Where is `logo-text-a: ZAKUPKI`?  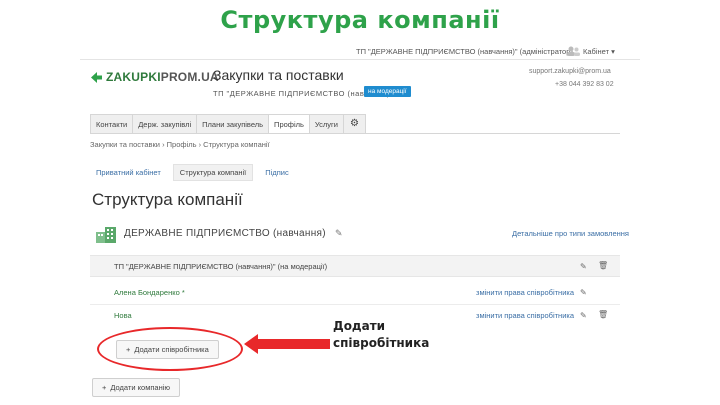 logo-text-a: ZAKUPKI is located at coordinates (133, 77).